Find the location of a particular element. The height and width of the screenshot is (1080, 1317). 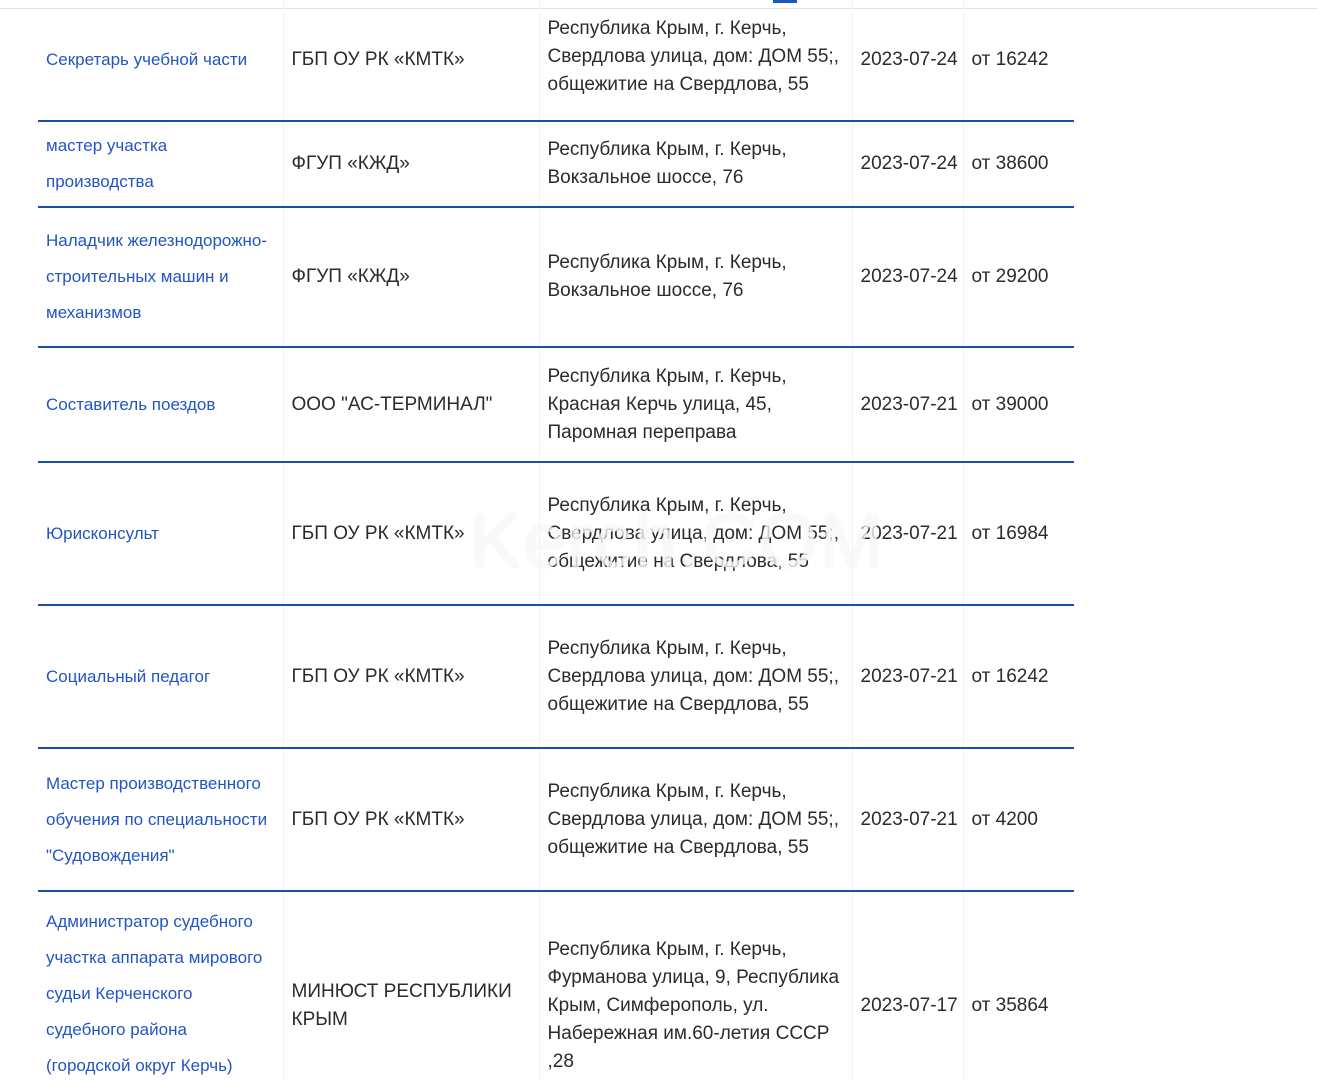

salary: от 4200 is located at coordinates (1018, 820).